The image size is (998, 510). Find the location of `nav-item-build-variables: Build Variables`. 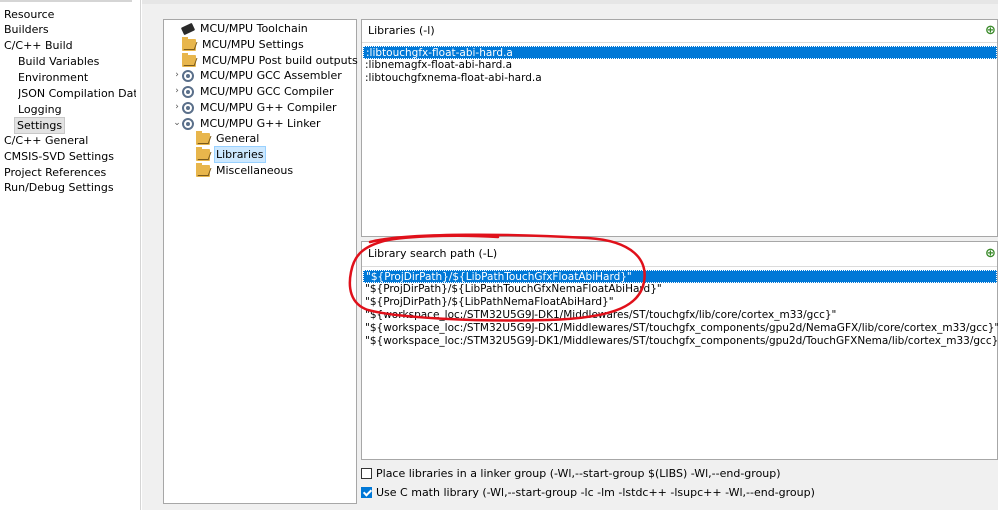

nav-item-build-variables: Build Variables is located at coordinates (58, 61).